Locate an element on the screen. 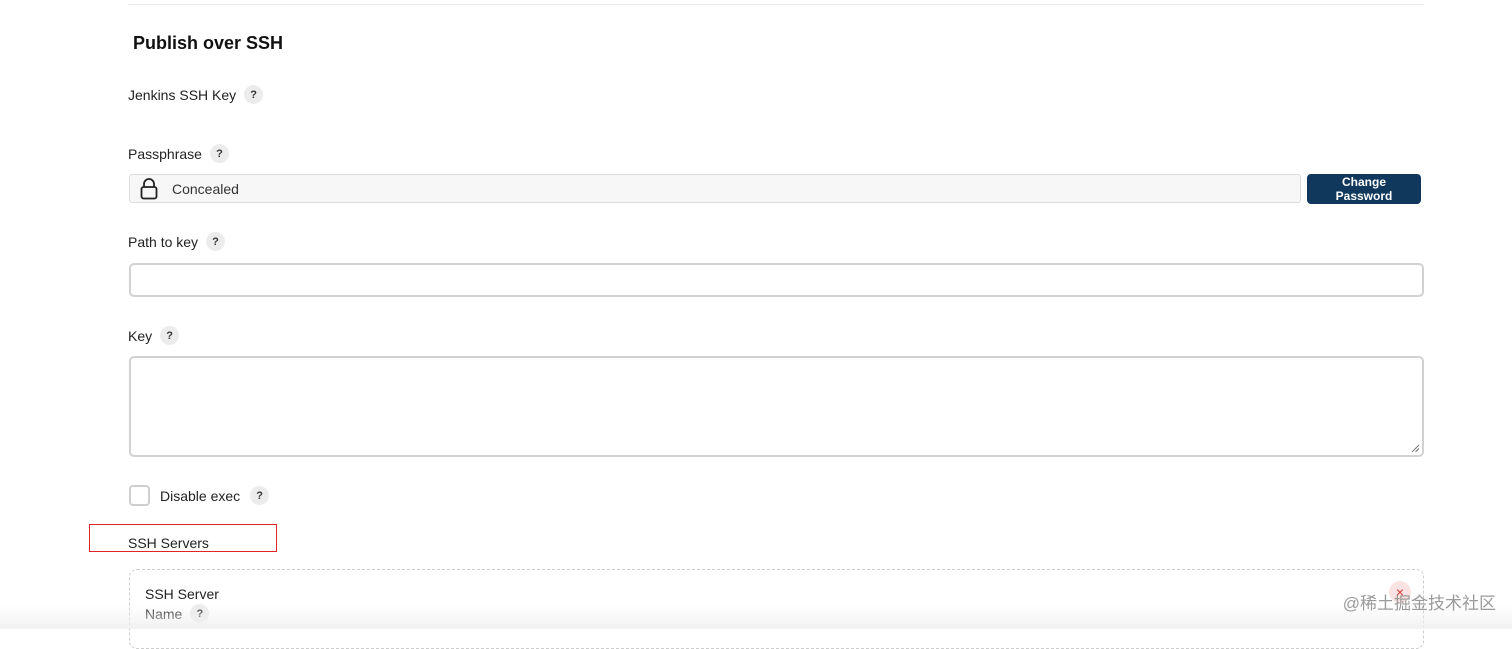 The width and height of the screenshot is (1512, 649). passphrase-concealed-text: Concealed is located at coordinates (205, 188).